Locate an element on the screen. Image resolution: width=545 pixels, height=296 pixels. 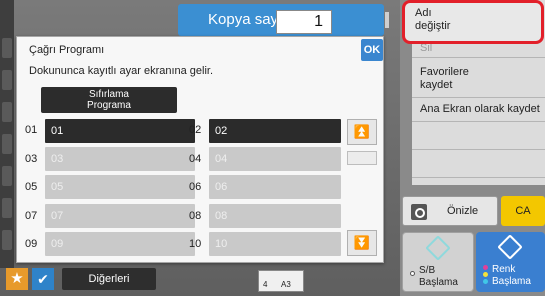
program-number: 06 is located at coordinates (195, 187).